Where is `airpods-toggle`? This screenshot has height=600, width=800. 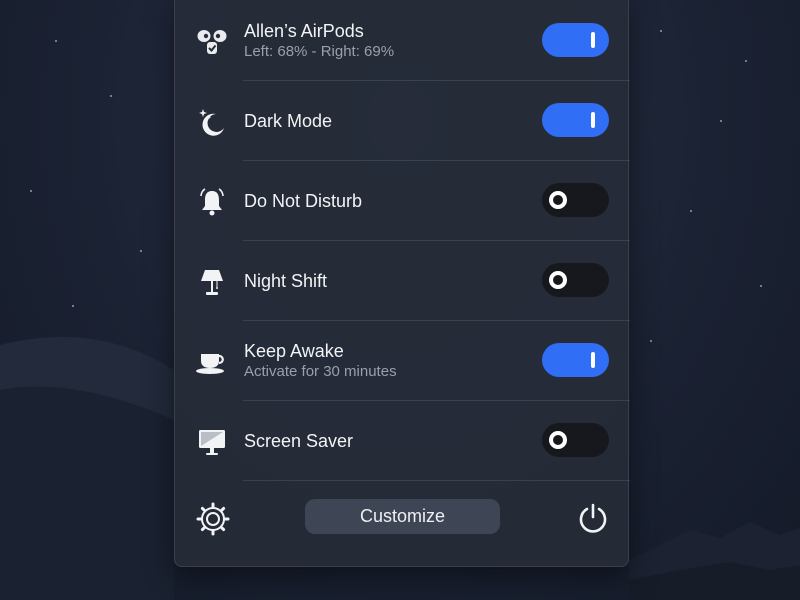 airpods-toggle is located at coordinates (575, 40).